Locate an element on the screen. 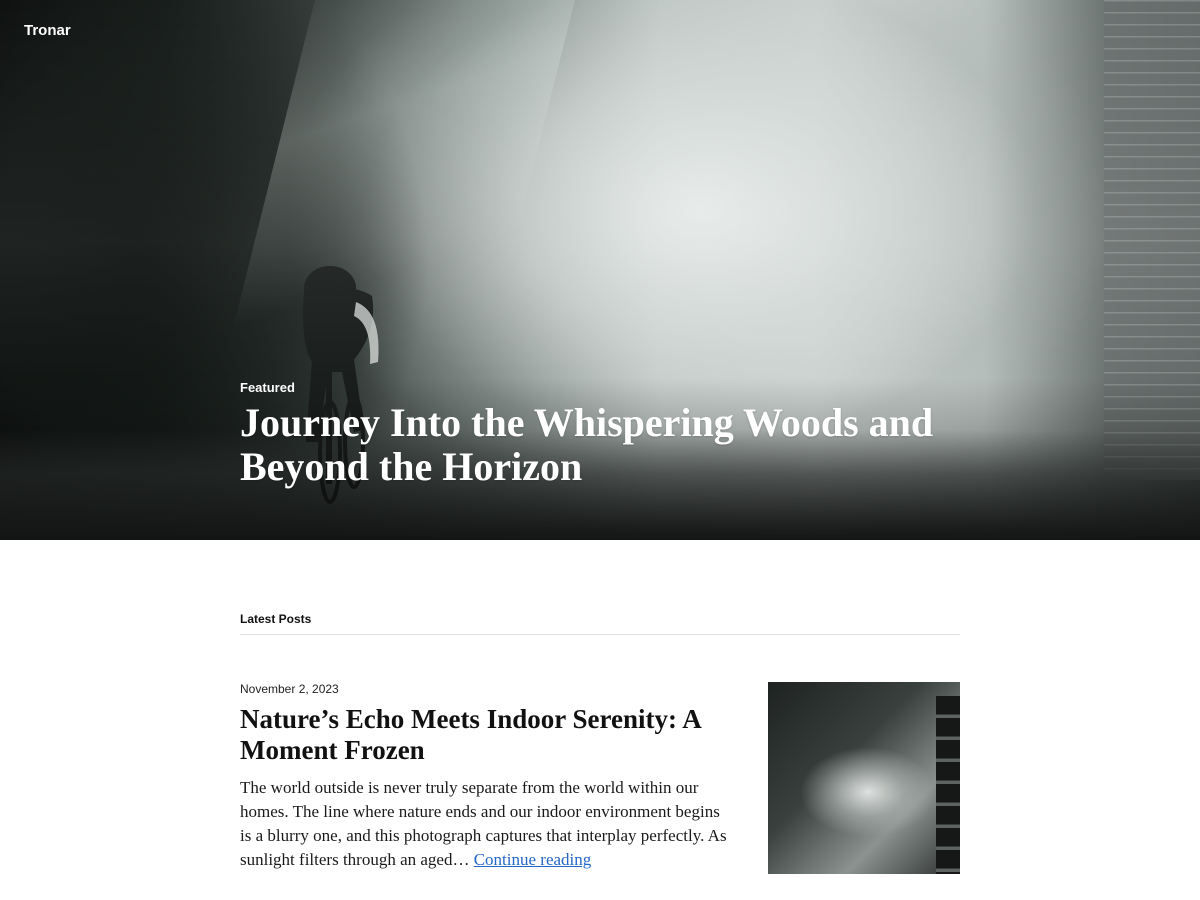 The width and height of the screenshot is (1200, 900). latest-posts-heading: Latest Posts is located at coordinates (600, 623).